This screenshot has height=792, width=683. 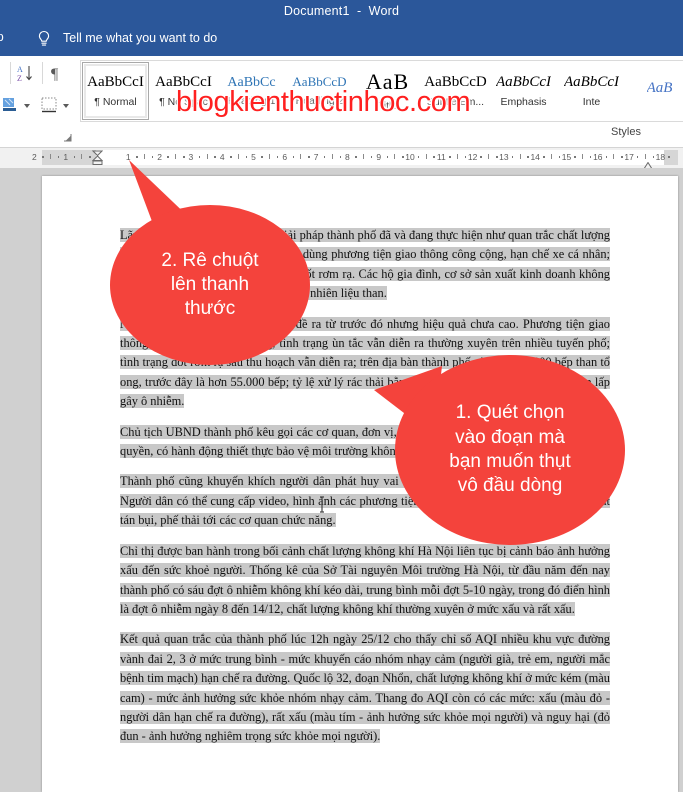 I want to click on ruler-tick-label: 15, so click(x=566, y=157).